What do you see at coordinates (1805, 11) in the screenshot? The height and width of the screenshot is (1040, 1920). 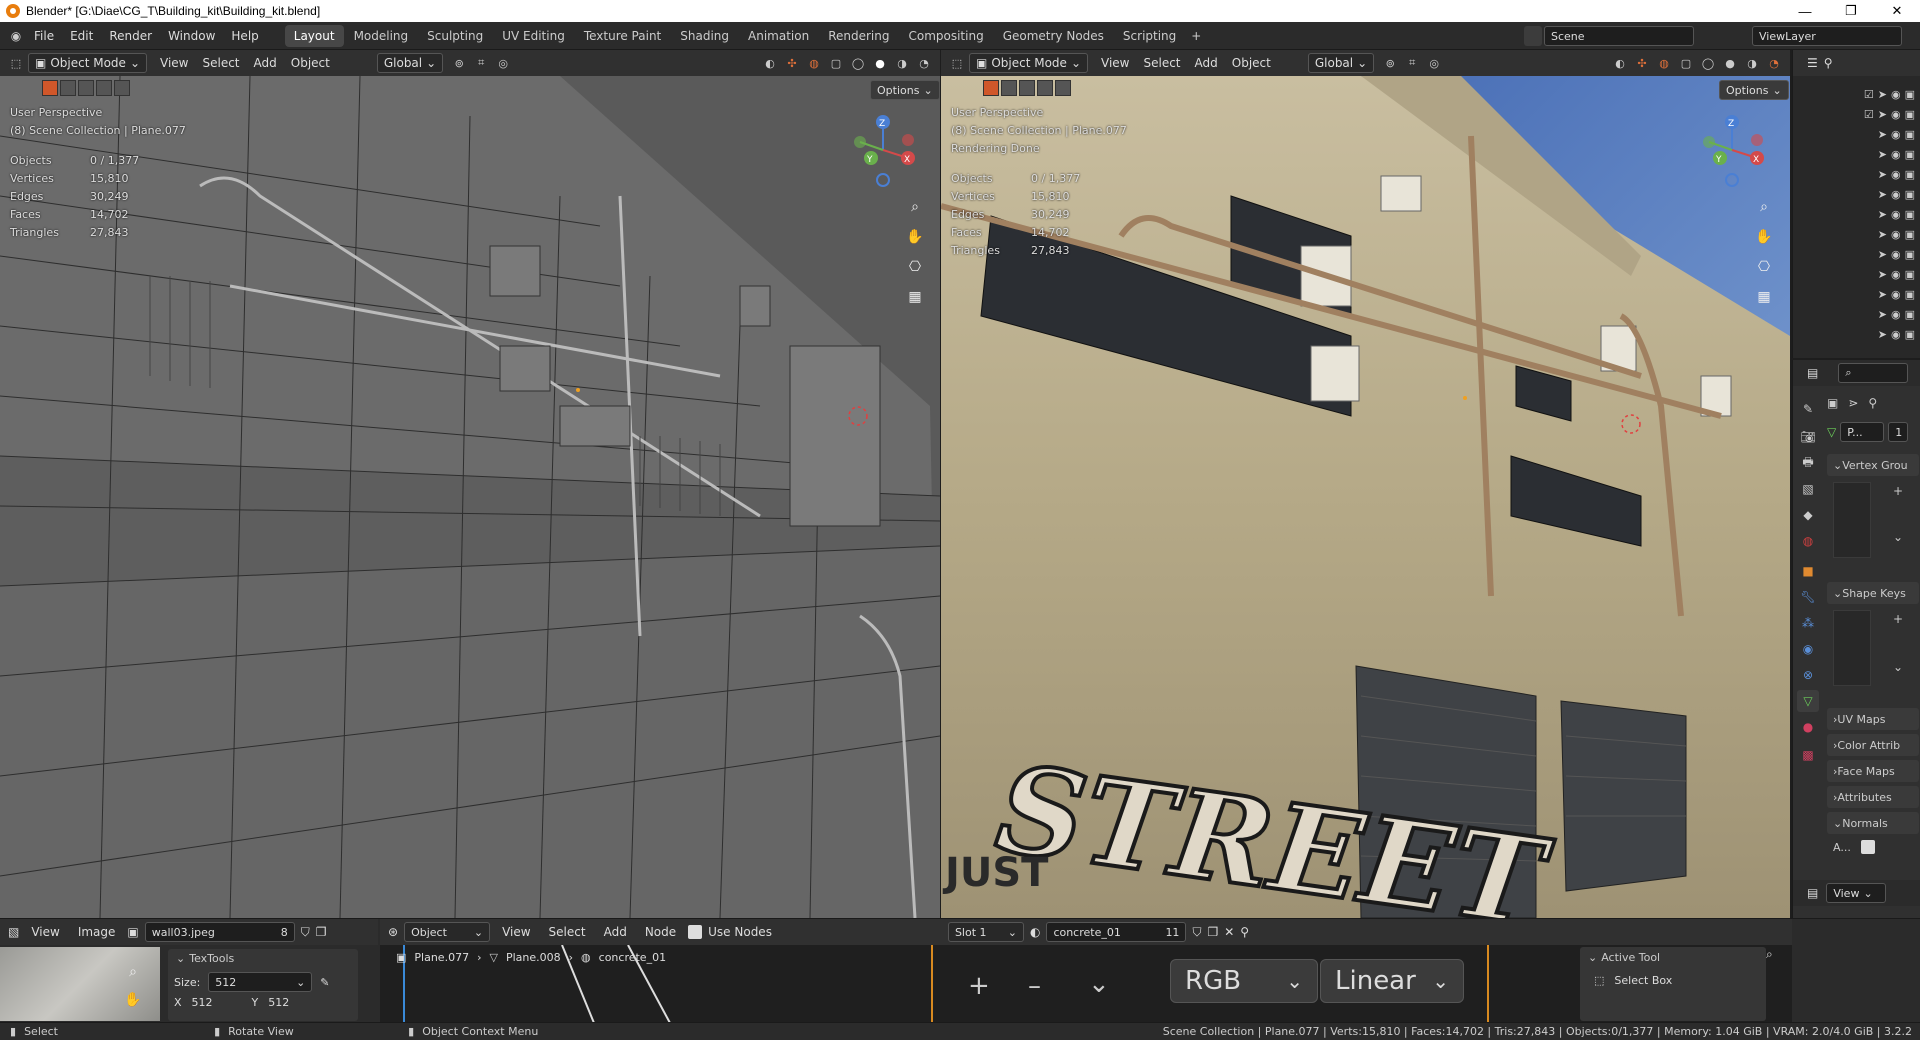 I see `minimize-icon: —` at bounding box center [1805, 11].